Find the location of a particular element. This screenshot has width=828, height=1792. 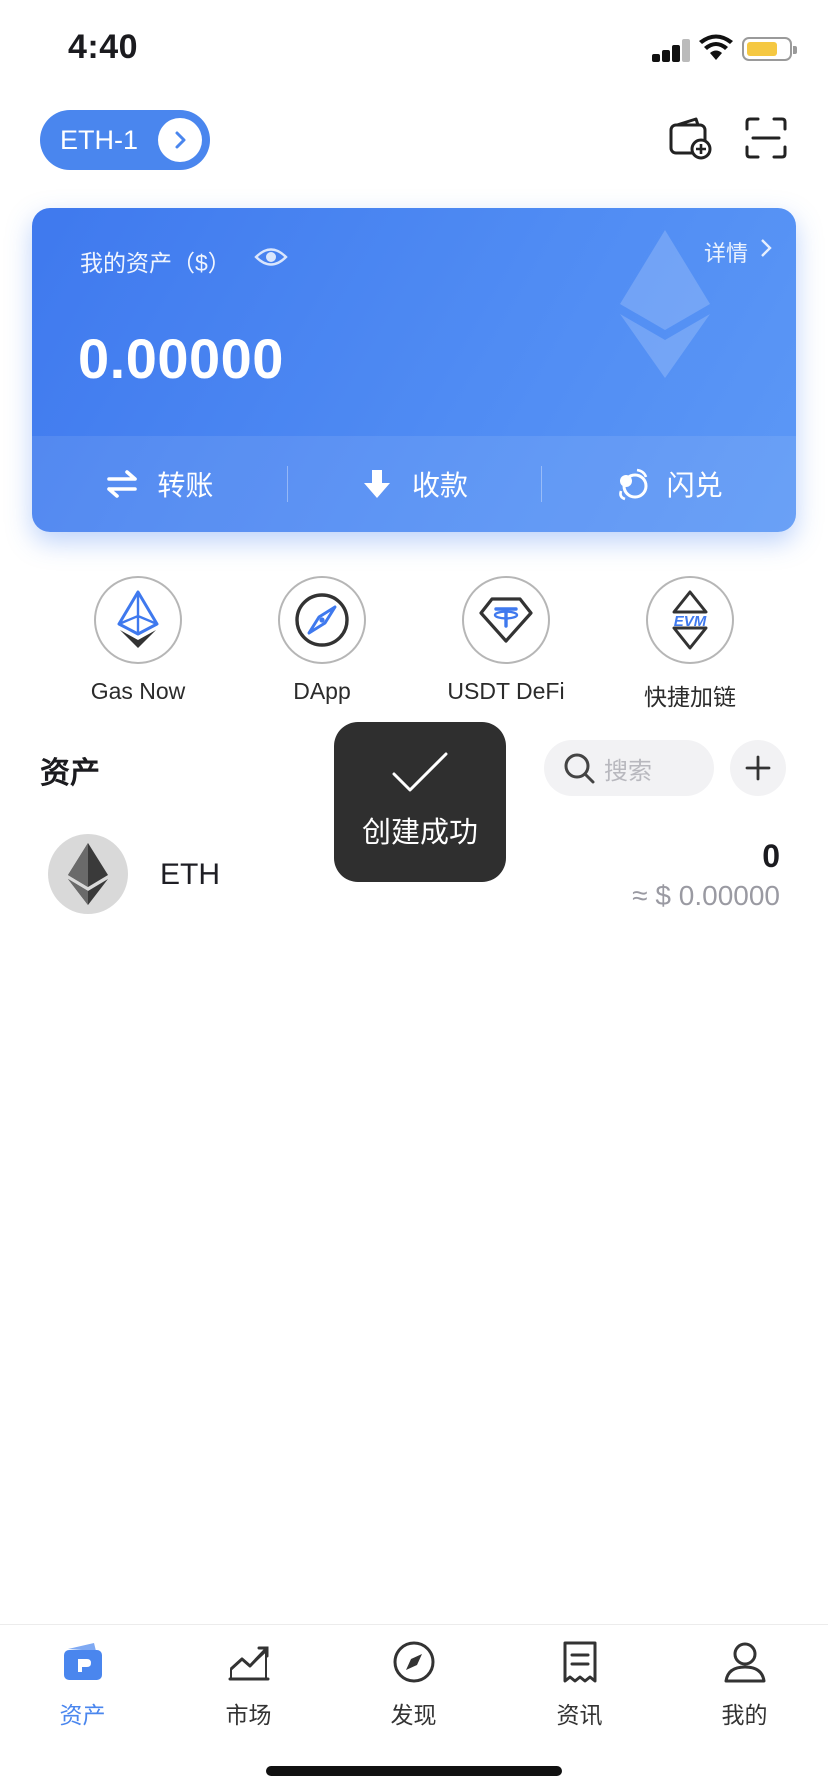

asset-label: 我的资产（$） is located at coordinates (155, 263).